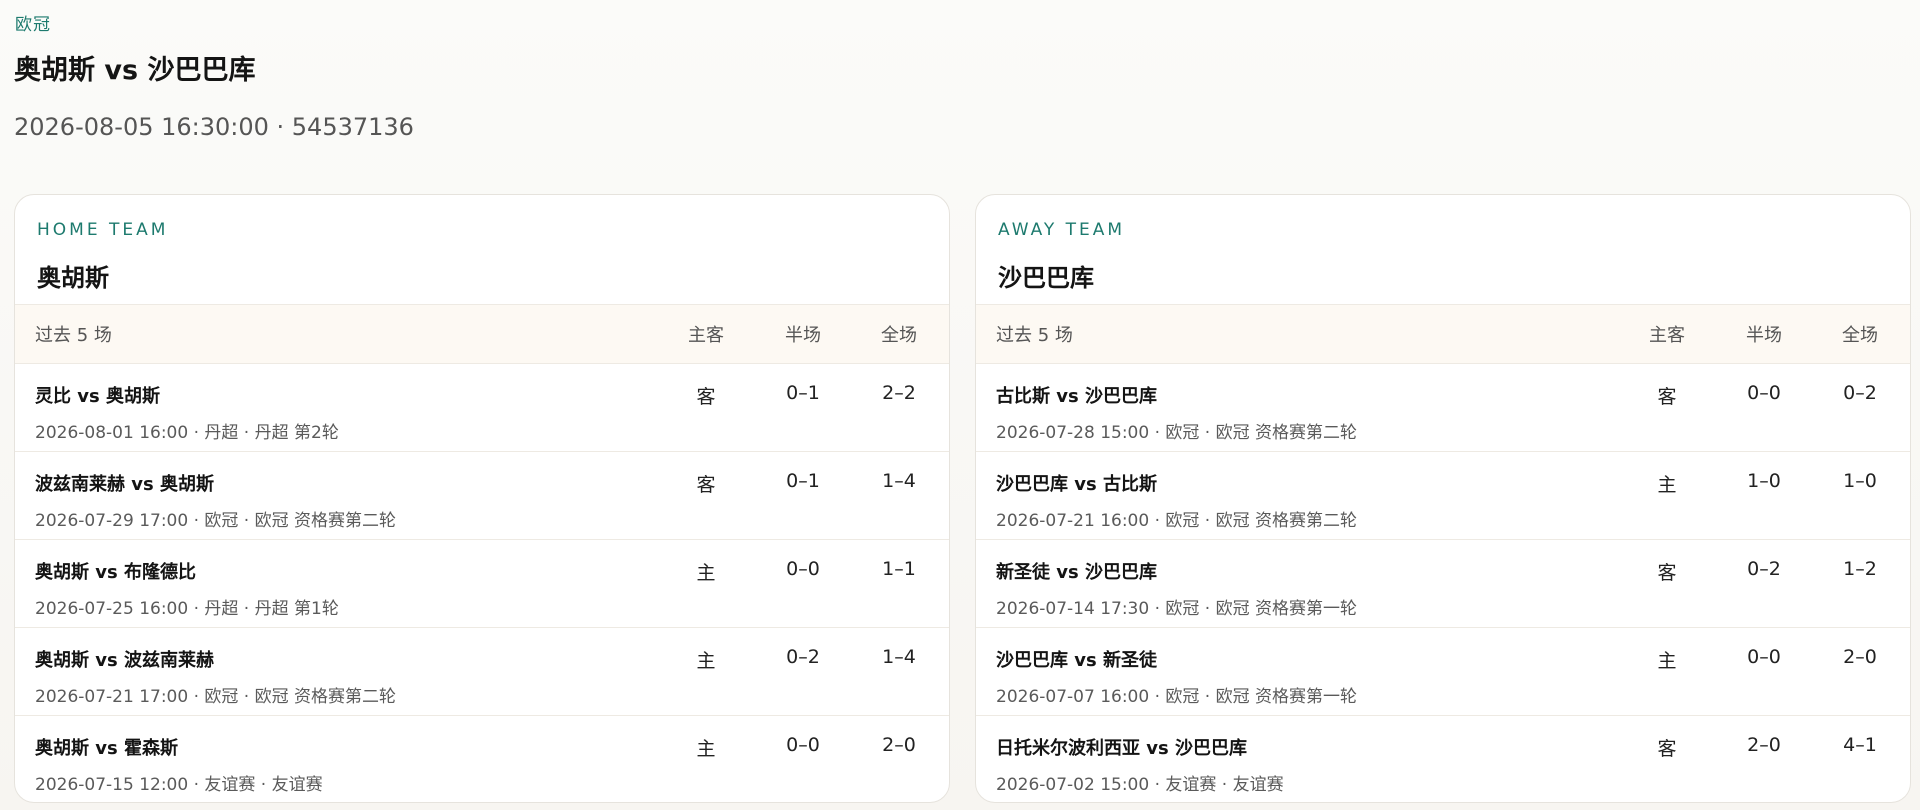 Image resolution: width=1920 pixels, height=810 pixels. I want to click on match-info: 2026-07-21 16:00 · 欧冠 · 欧冠 资格赛第二轮, so click(1177, 521).